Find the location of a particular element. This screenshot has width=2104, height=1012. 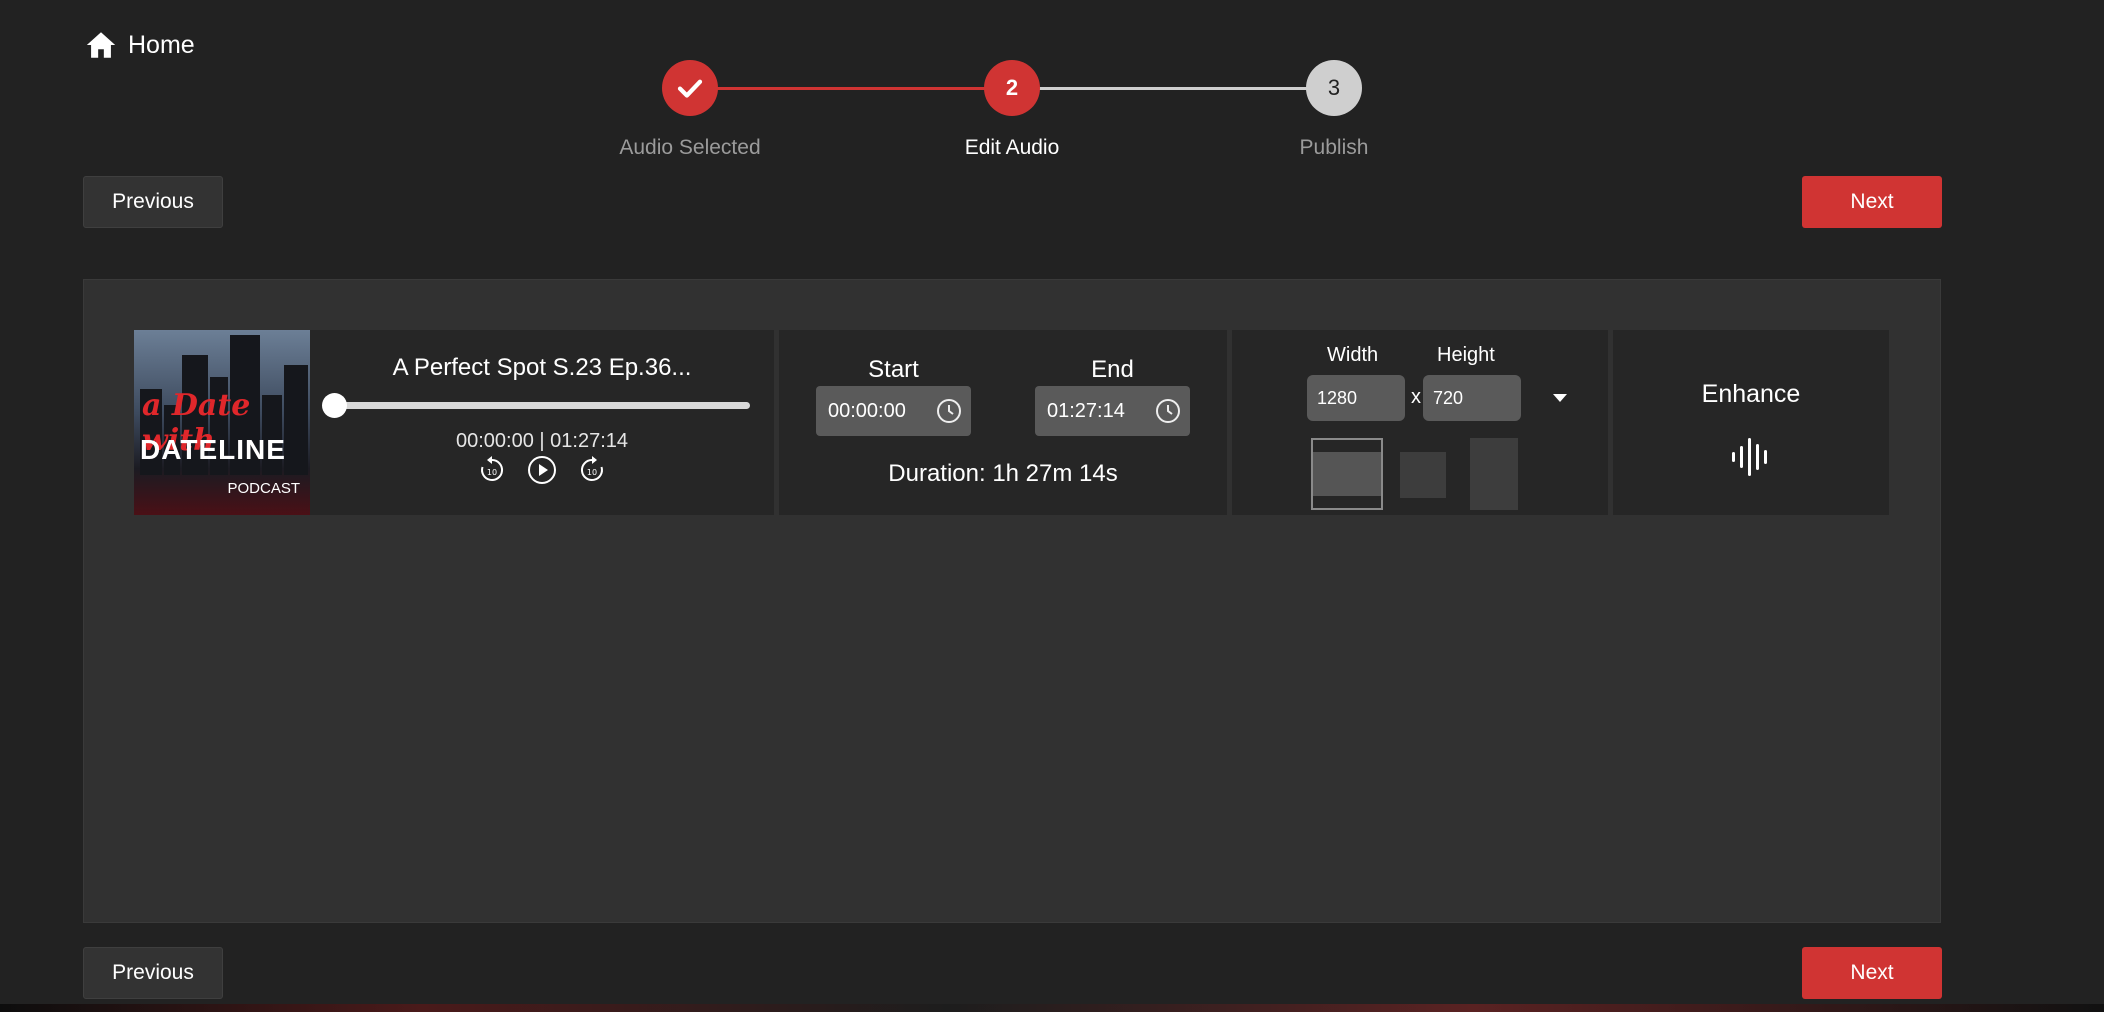

chevron-down-icon is located at coordinates (1560, 398).